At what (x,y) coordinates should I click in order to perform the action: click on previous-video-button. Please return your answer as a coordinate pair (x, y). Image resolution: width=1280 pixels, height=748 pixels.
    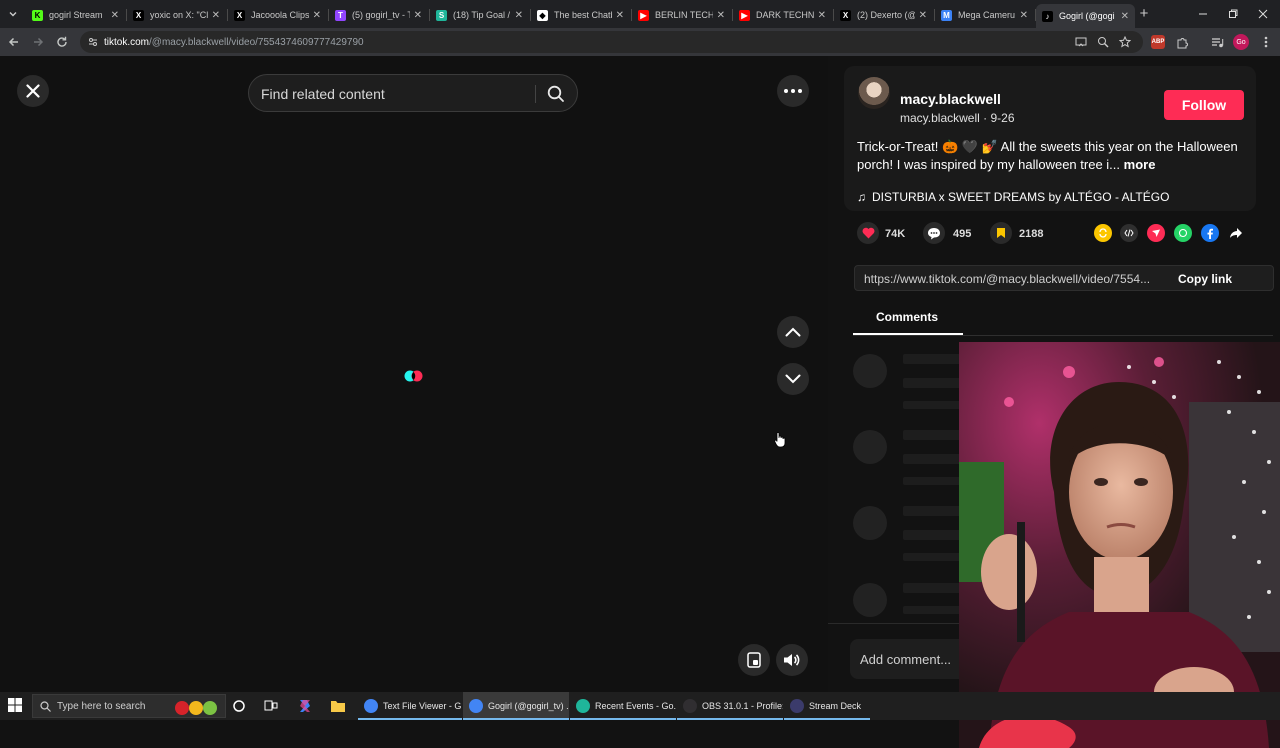
    Looking at the image, I should click on (793, 332).